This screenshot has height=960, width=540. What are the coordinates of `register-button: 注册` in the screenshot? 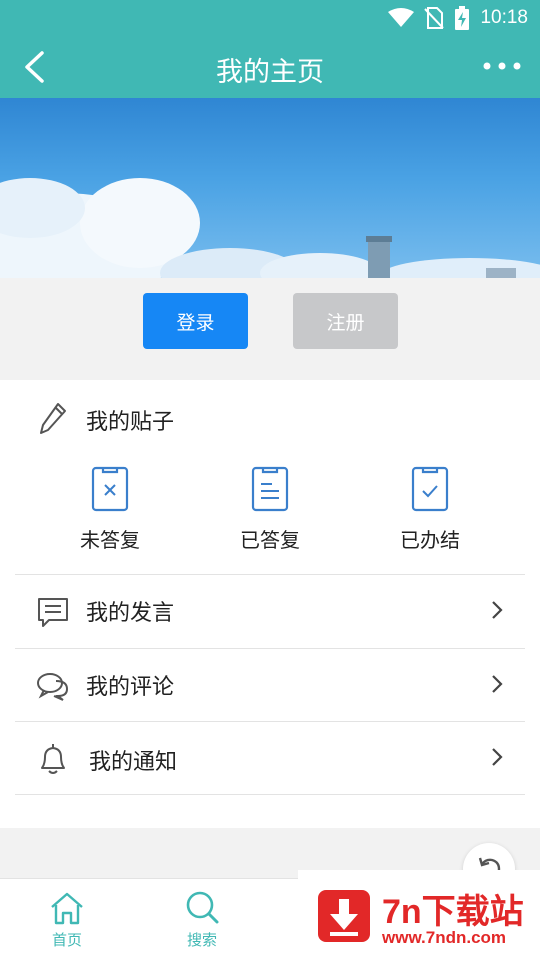 It's located at (345, 321).